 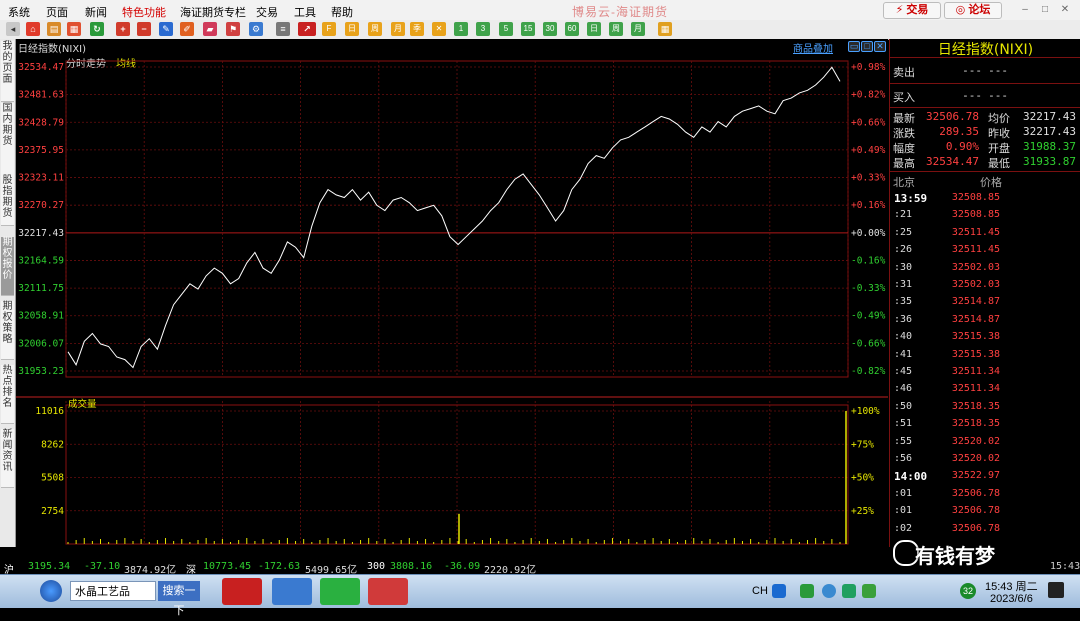 I want to click on quarter-icon: 季, so click(x=417, y=29).